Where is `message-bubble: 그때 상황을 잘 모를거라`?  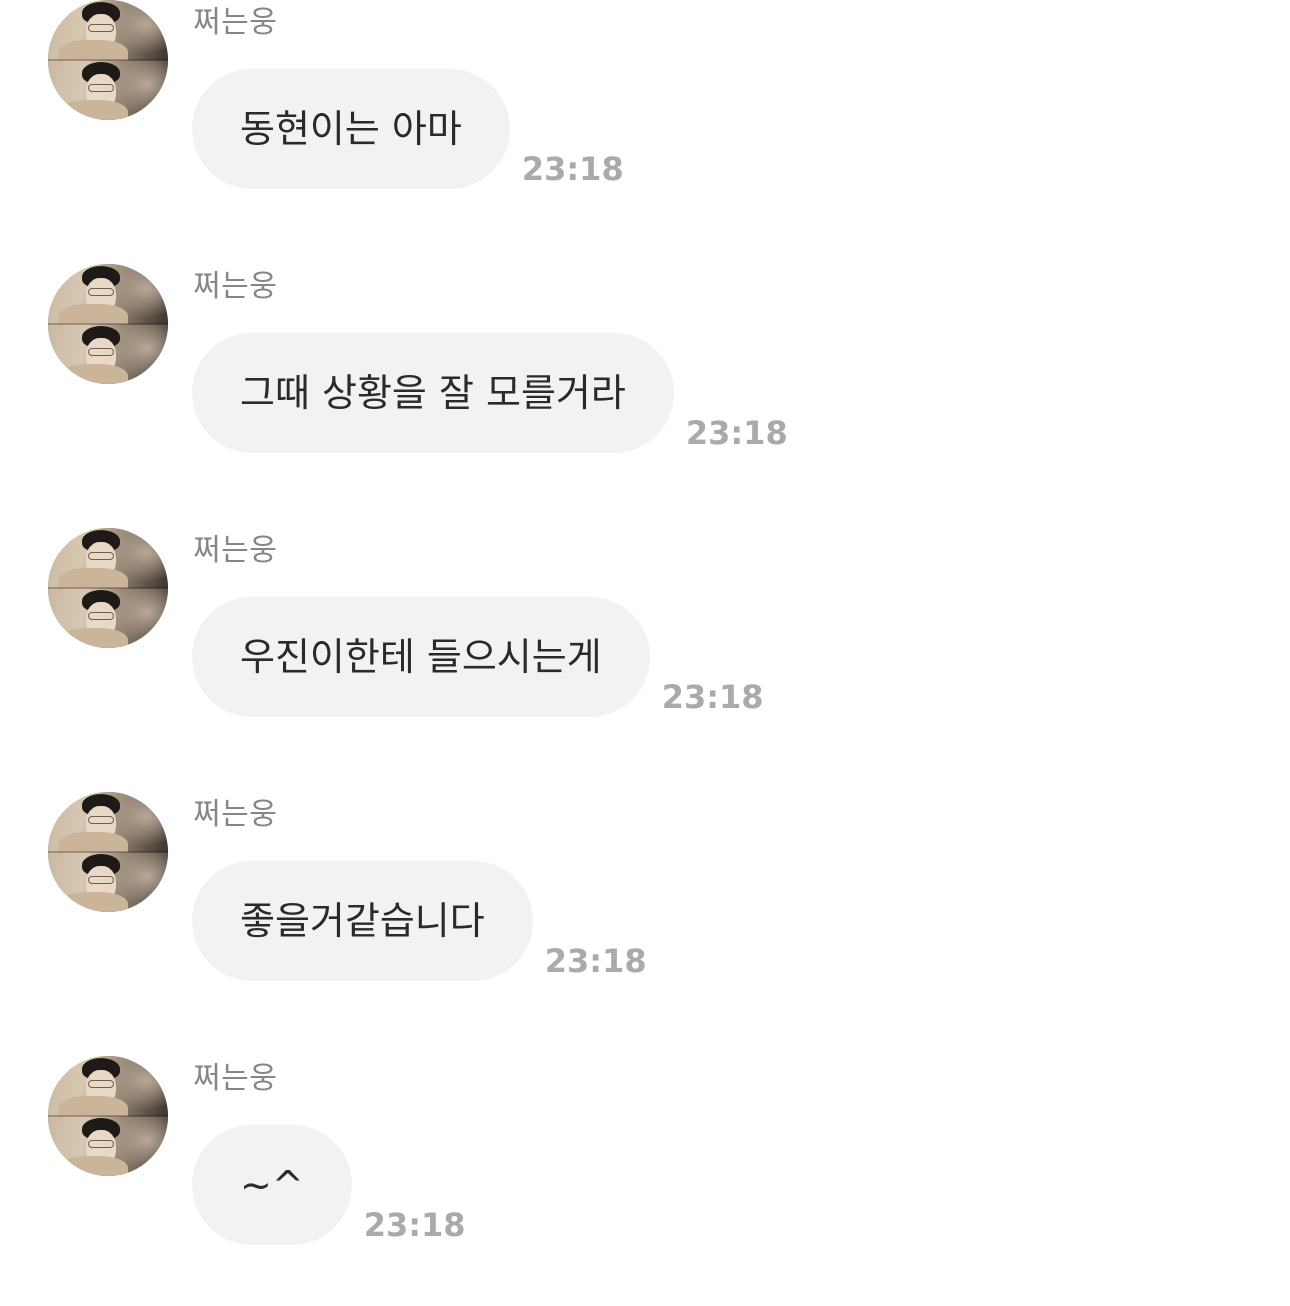 message-bubble: 그때 상황을 잘 모를거라 is located at coordinates (433, 393).